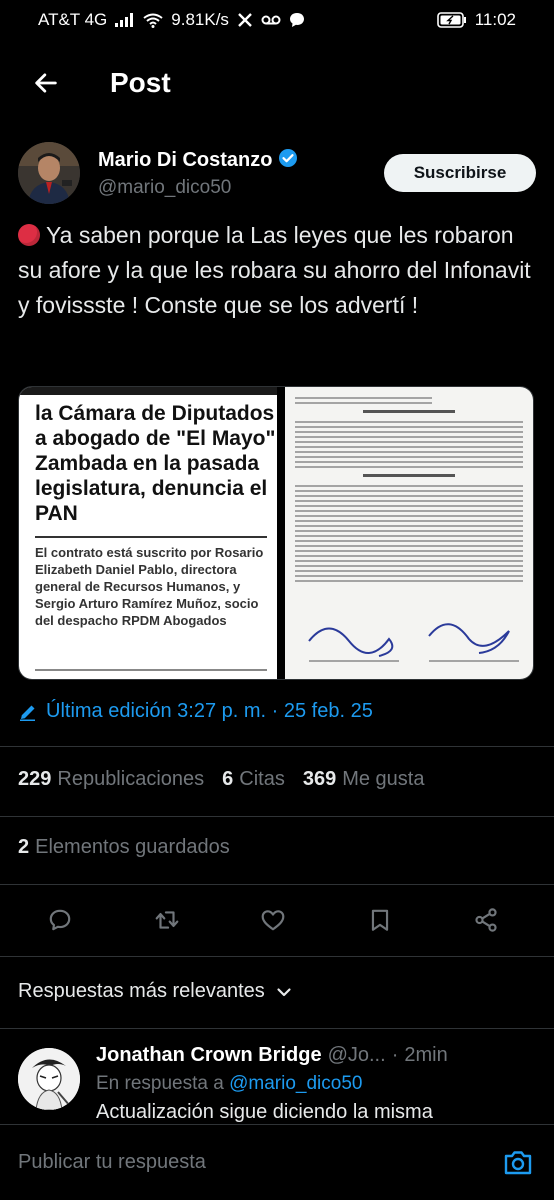 This screenshot has height=1200, width=554. What do you see at coordinates (209, 1055) in the screenshot?
I see `reply-author-name: Jonathan Crown Bridge` at bounding box center [209, 1055].